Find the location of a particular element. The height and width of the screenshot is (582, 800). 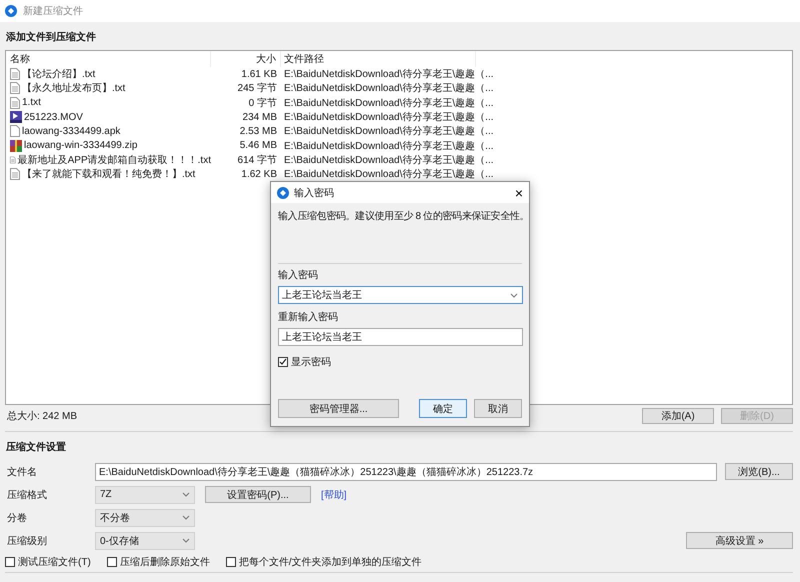

file-name: 【来了就能下载和观看！纯免费！】.txt is located at coordinates (109, 175).